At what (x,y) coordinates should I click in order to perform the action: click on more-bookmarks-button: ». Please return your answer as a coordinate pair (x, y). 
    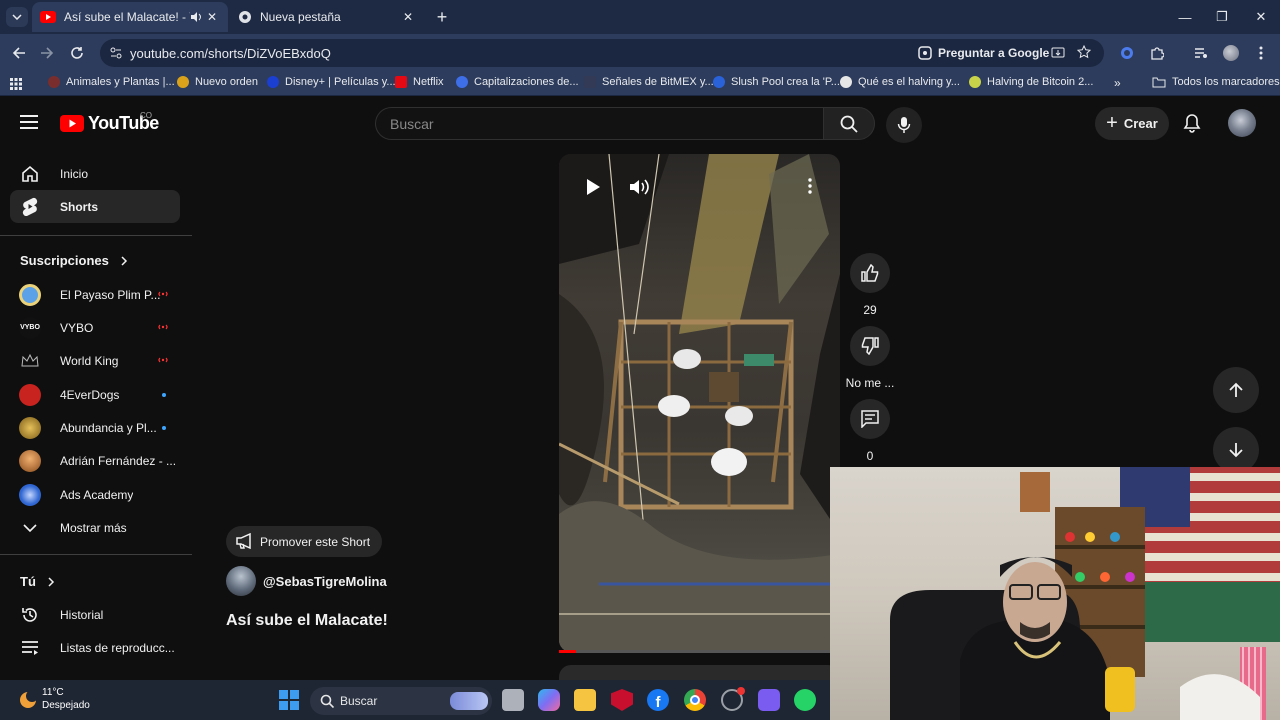
    Looking at the image, I should click on (1117, 83).